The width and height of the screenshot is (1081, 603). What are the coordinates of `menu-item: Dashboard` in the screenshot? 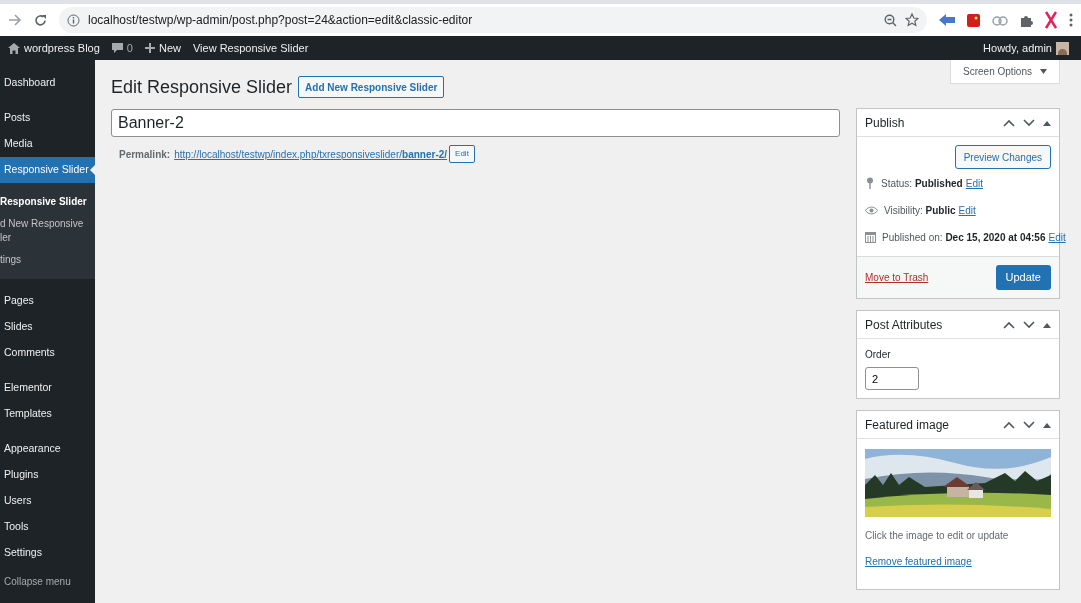 It's located at (47, 83).